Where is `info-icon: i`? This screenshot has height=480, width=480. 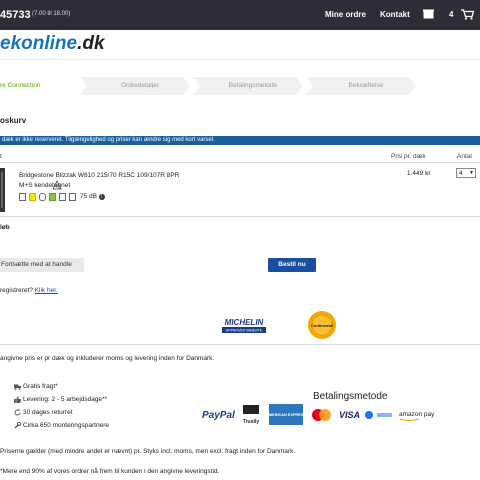
info-icon: i is located at coordinates (101, 197).